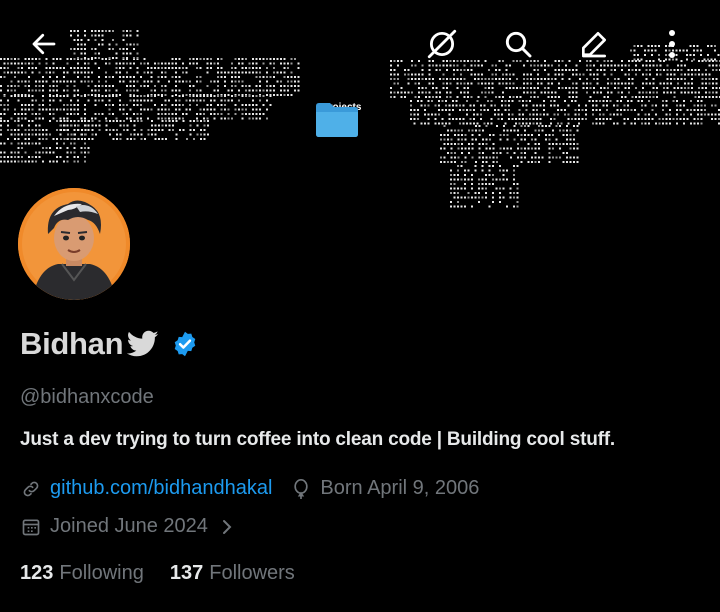 Image resolution: width=720 pixels, height=612 pixels. I want to click on avatar, so click(74, 244).